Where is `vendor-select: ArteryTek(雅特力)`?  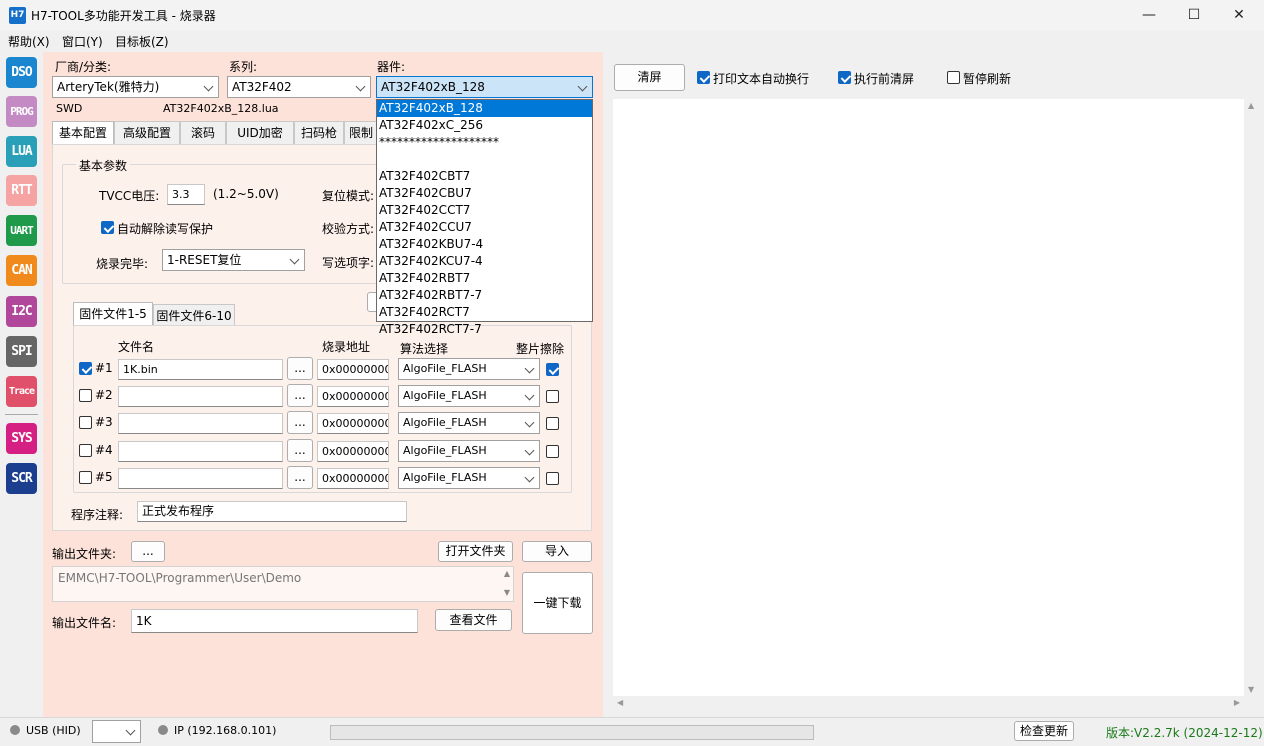
vendor-select: ArteryTek(雅特力) is located at coordinates (135, 87).